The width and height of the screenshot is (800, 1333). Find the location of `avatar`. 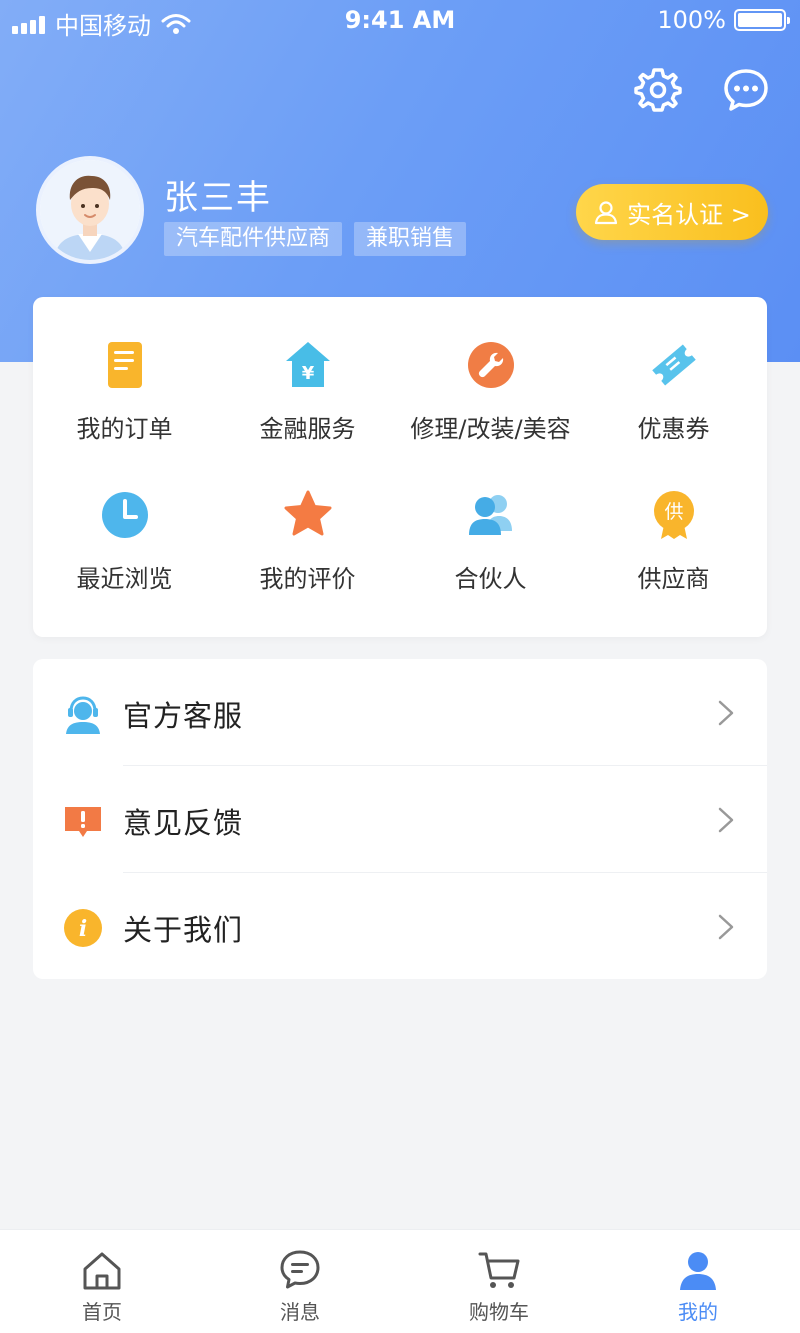

avatar is located at coordinates (90, 210).